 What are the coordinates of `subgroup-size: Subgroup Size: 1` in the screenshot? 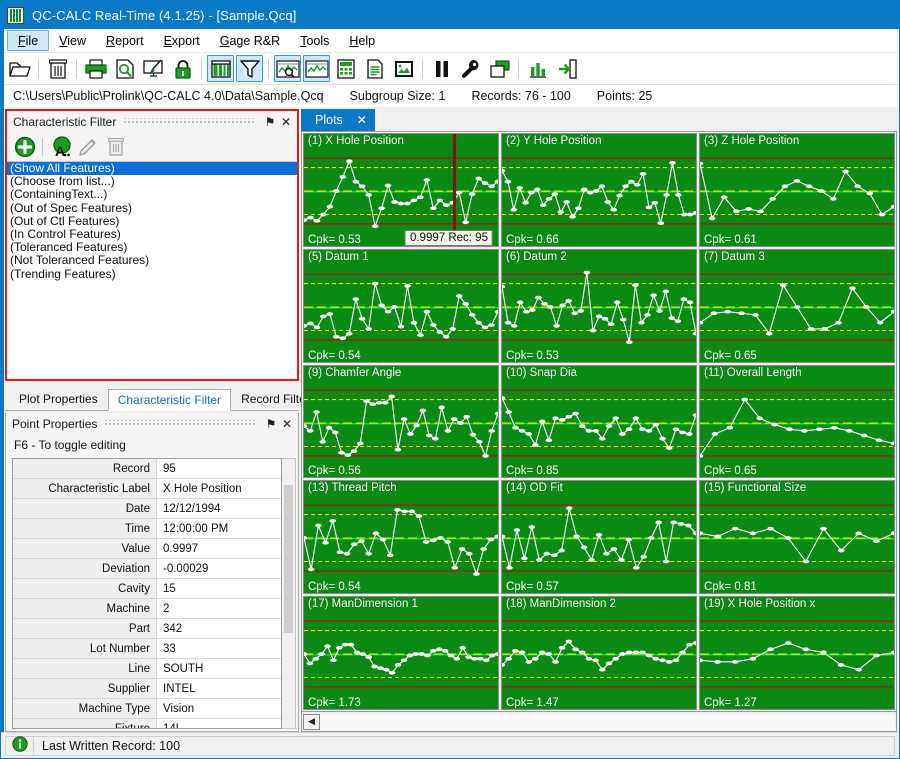 It's located at (397, 96).